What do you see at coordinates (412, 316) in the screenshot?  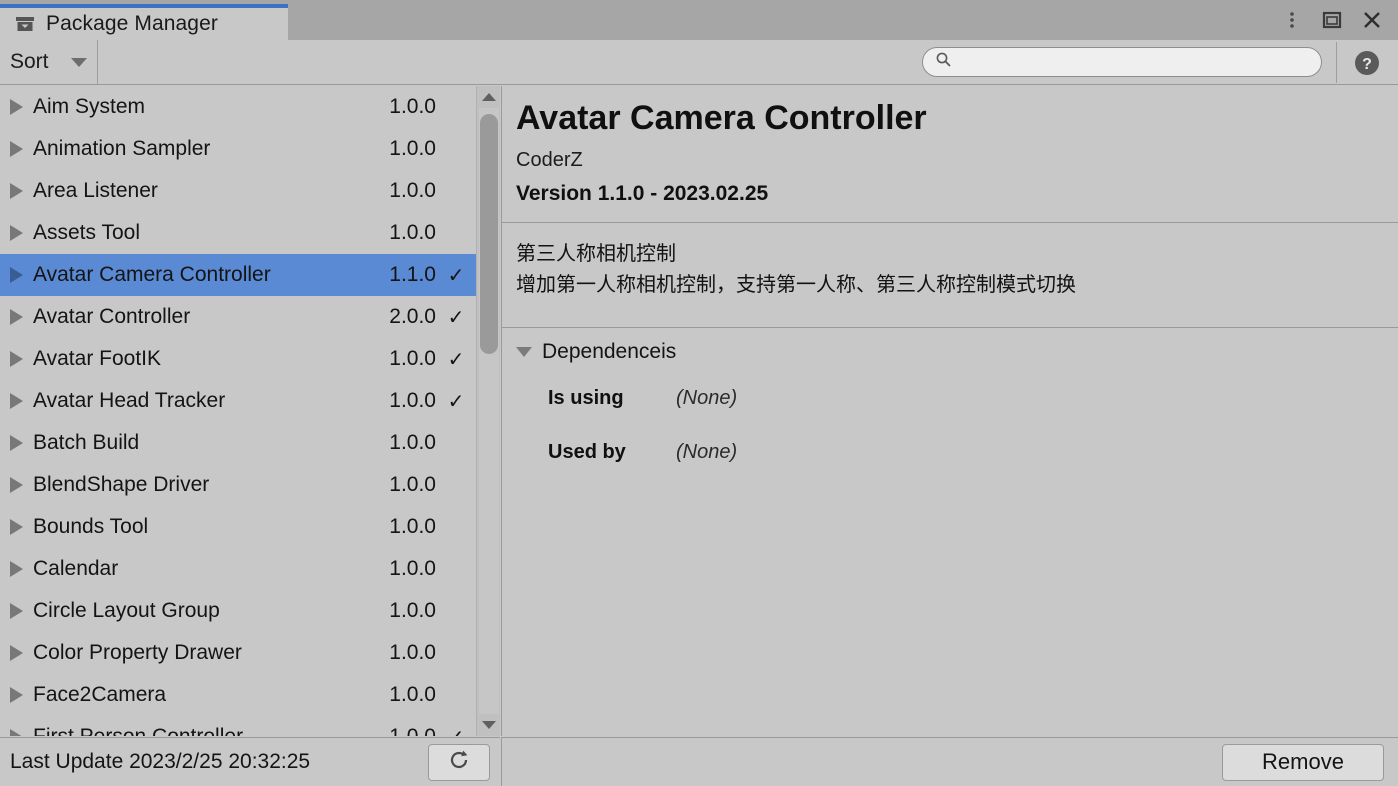 I see `package-version: 2.0.0` at bounding box center [412, 316].